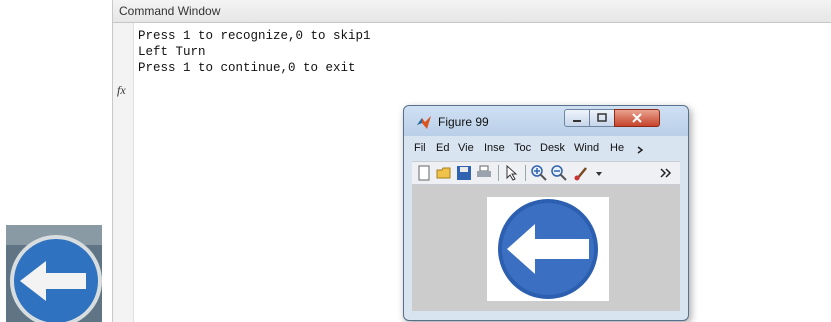 This screenshot has width=831, height=322. Describe the element at coordinates (123, 172) in the screenshot. I see `fx-gutter: fx` at that location.